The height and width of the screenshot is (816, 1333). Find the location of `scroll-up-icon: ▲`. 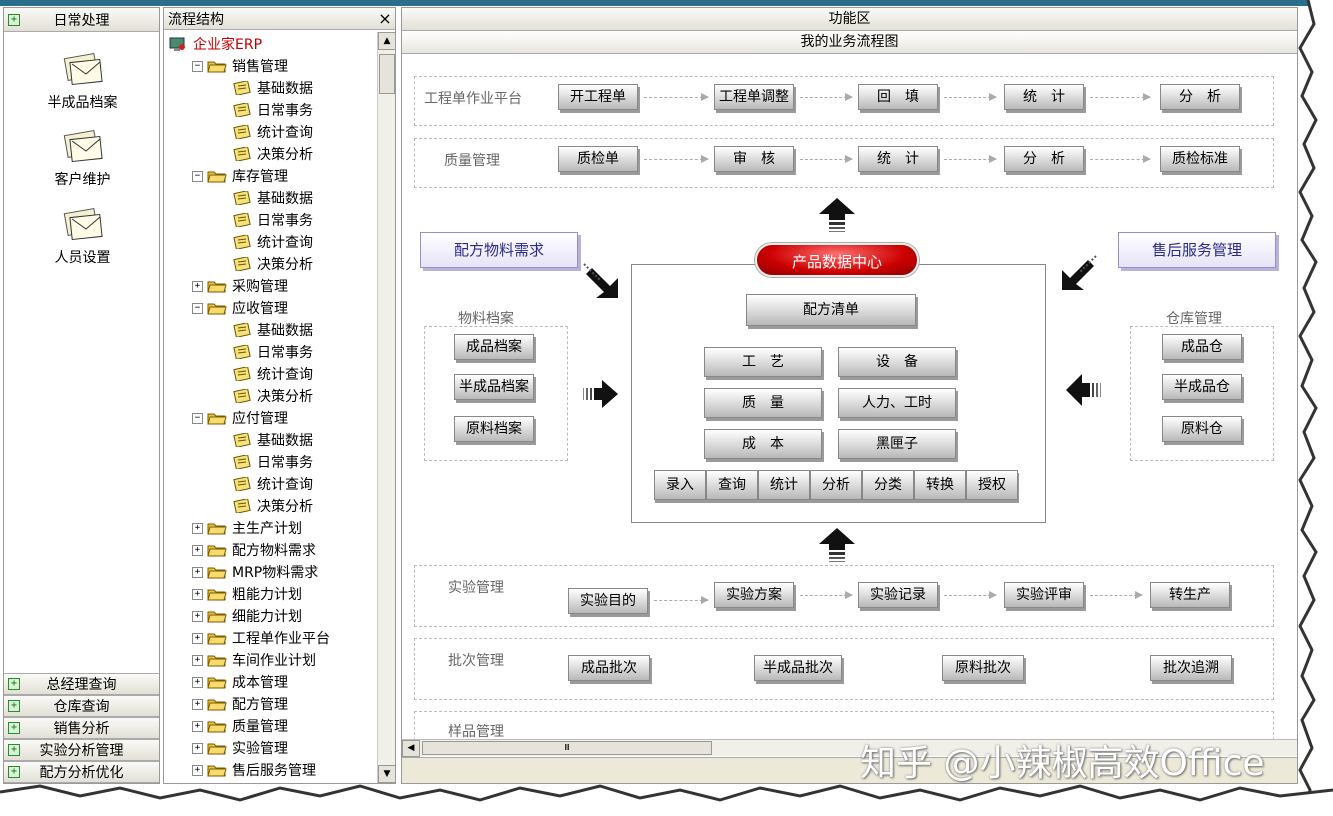

scroll-up-icon: ▲ is located at coordinates (386, 41).